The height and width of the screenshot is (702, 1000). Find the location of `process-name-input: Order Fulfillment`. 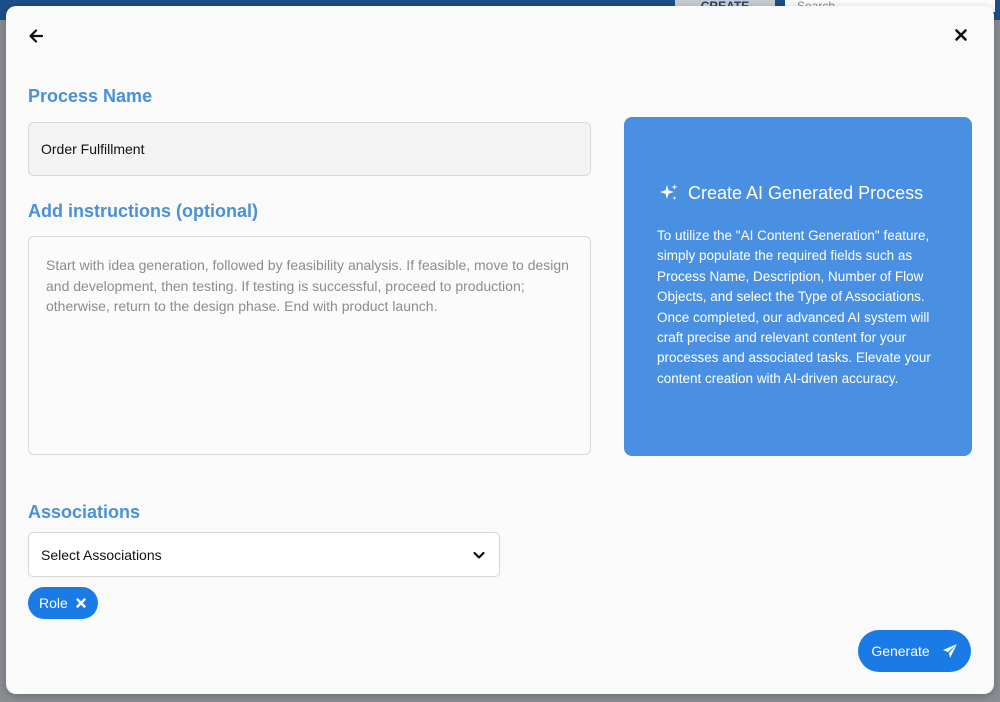

process-name-input: Order Fulfillment is located at coordinates (309, 149).